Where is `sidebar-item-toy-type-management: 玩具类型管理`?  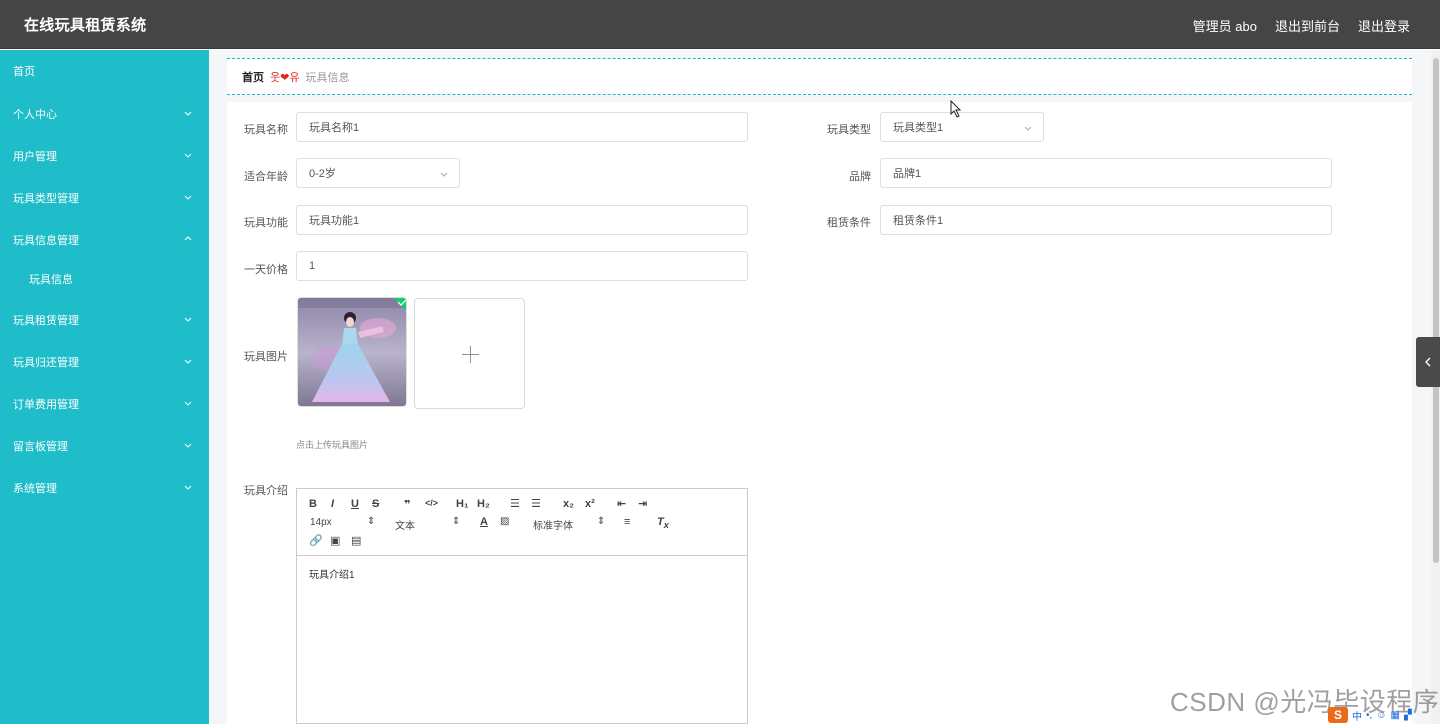
sidebar-item-toy-type-management: 玩具类型管理 is located at coordinates (104, 198).